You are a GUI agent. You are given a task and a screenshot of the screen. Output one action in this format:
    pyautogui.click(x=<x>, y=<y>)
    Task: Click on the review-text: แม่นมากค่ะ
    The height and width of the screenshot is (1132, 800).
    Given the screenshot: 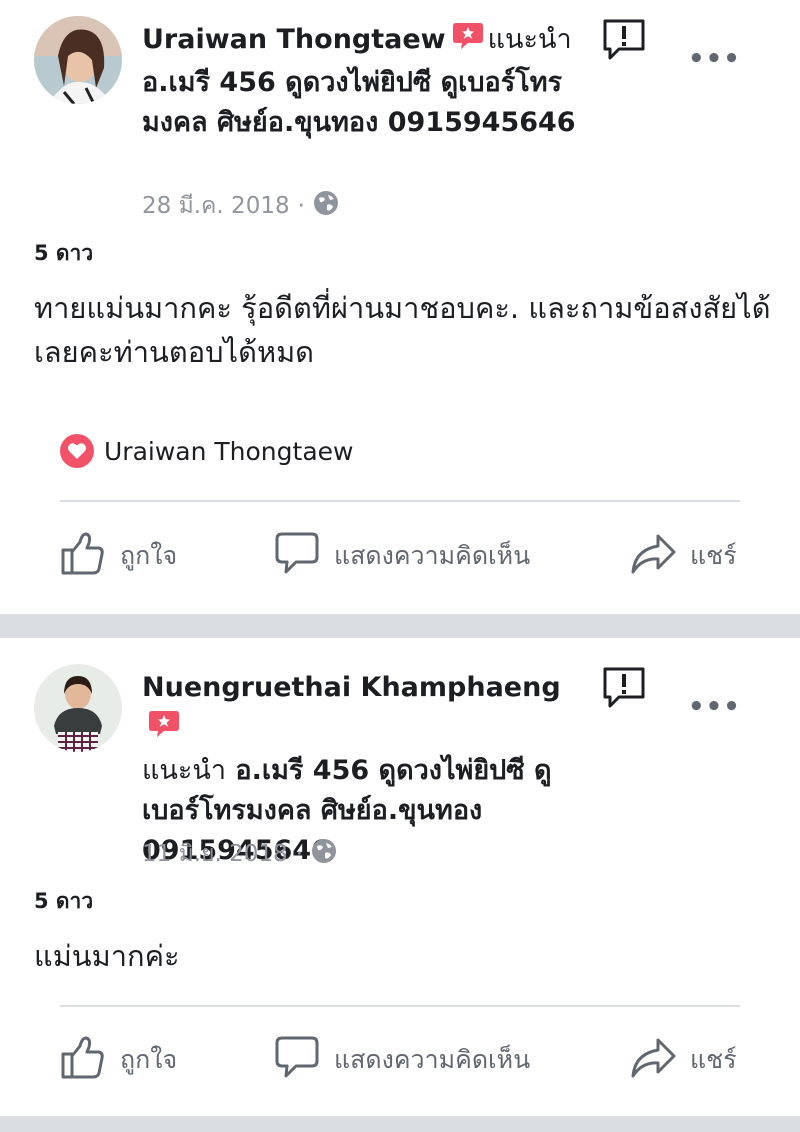 What is the action you would take?
    pyautogui.click(x=107, y=956)
    